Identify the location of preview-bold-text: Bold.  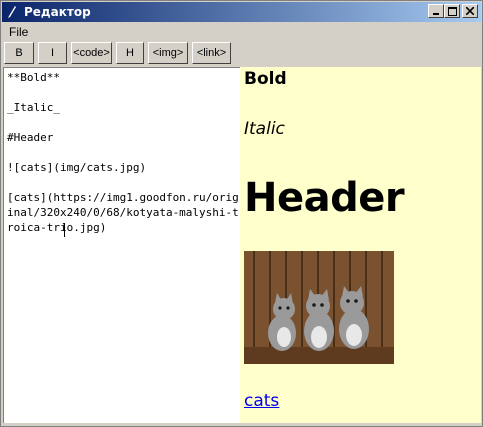
(265, 79).